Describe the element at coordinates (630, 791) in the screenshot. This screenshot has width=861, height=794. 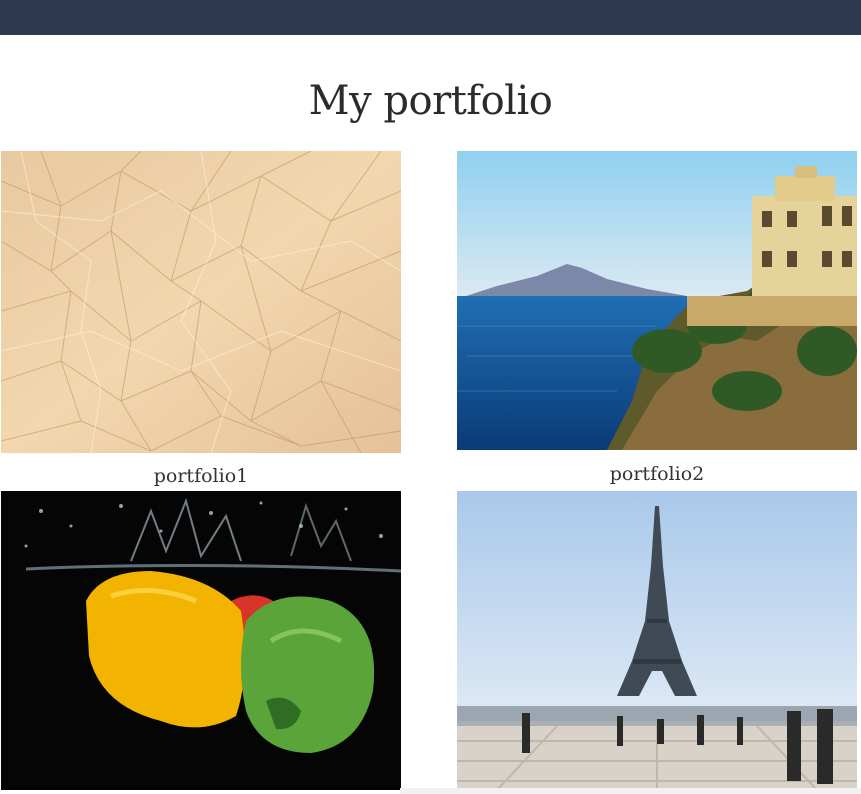
I see `horizontal-scrollbar` at that location.